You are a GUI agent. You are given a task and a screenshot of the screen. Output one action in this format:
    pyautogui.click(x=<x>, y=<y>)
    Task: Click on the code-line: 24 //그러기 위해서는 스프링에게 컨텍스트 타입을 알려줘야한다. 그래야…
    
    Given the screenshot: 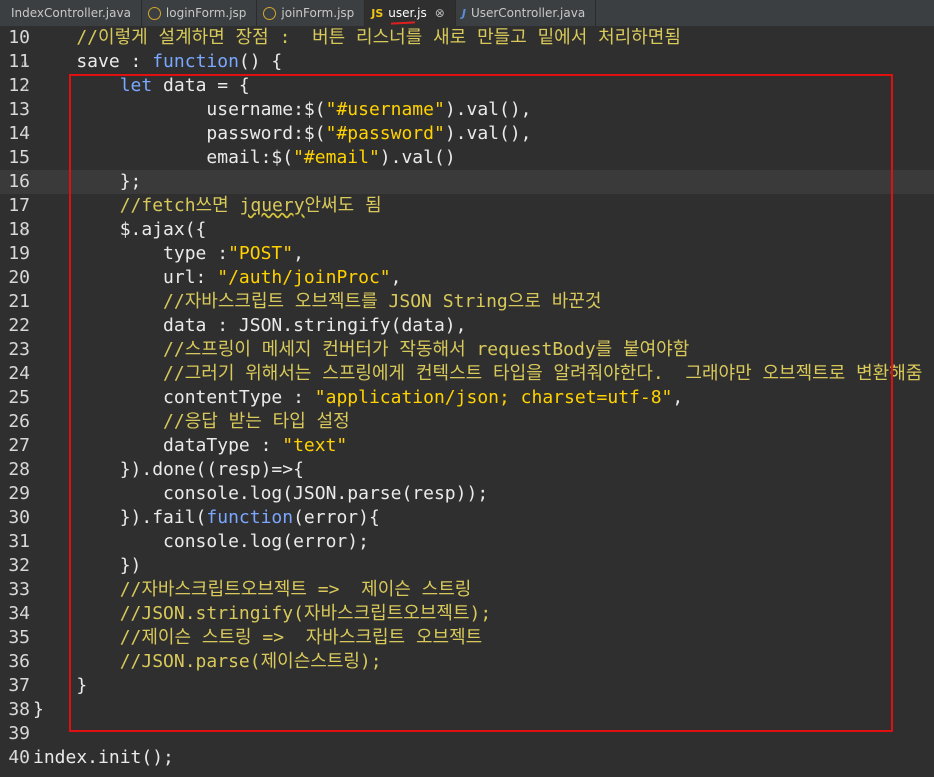 What is the action you would take?
    pyautogui.click(x=467, y=374)
    